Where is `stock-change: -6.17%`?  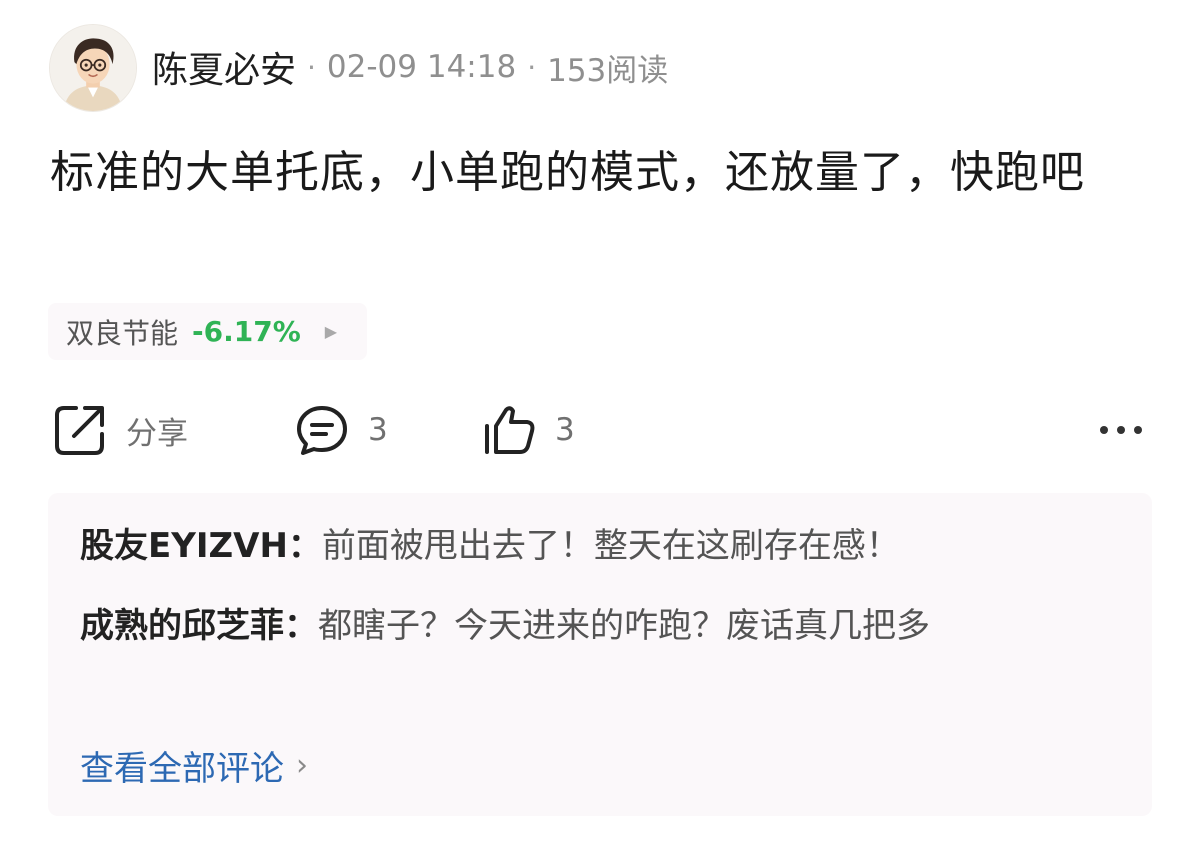 stock-change: -6.17% is located at coordinates (246, 331).